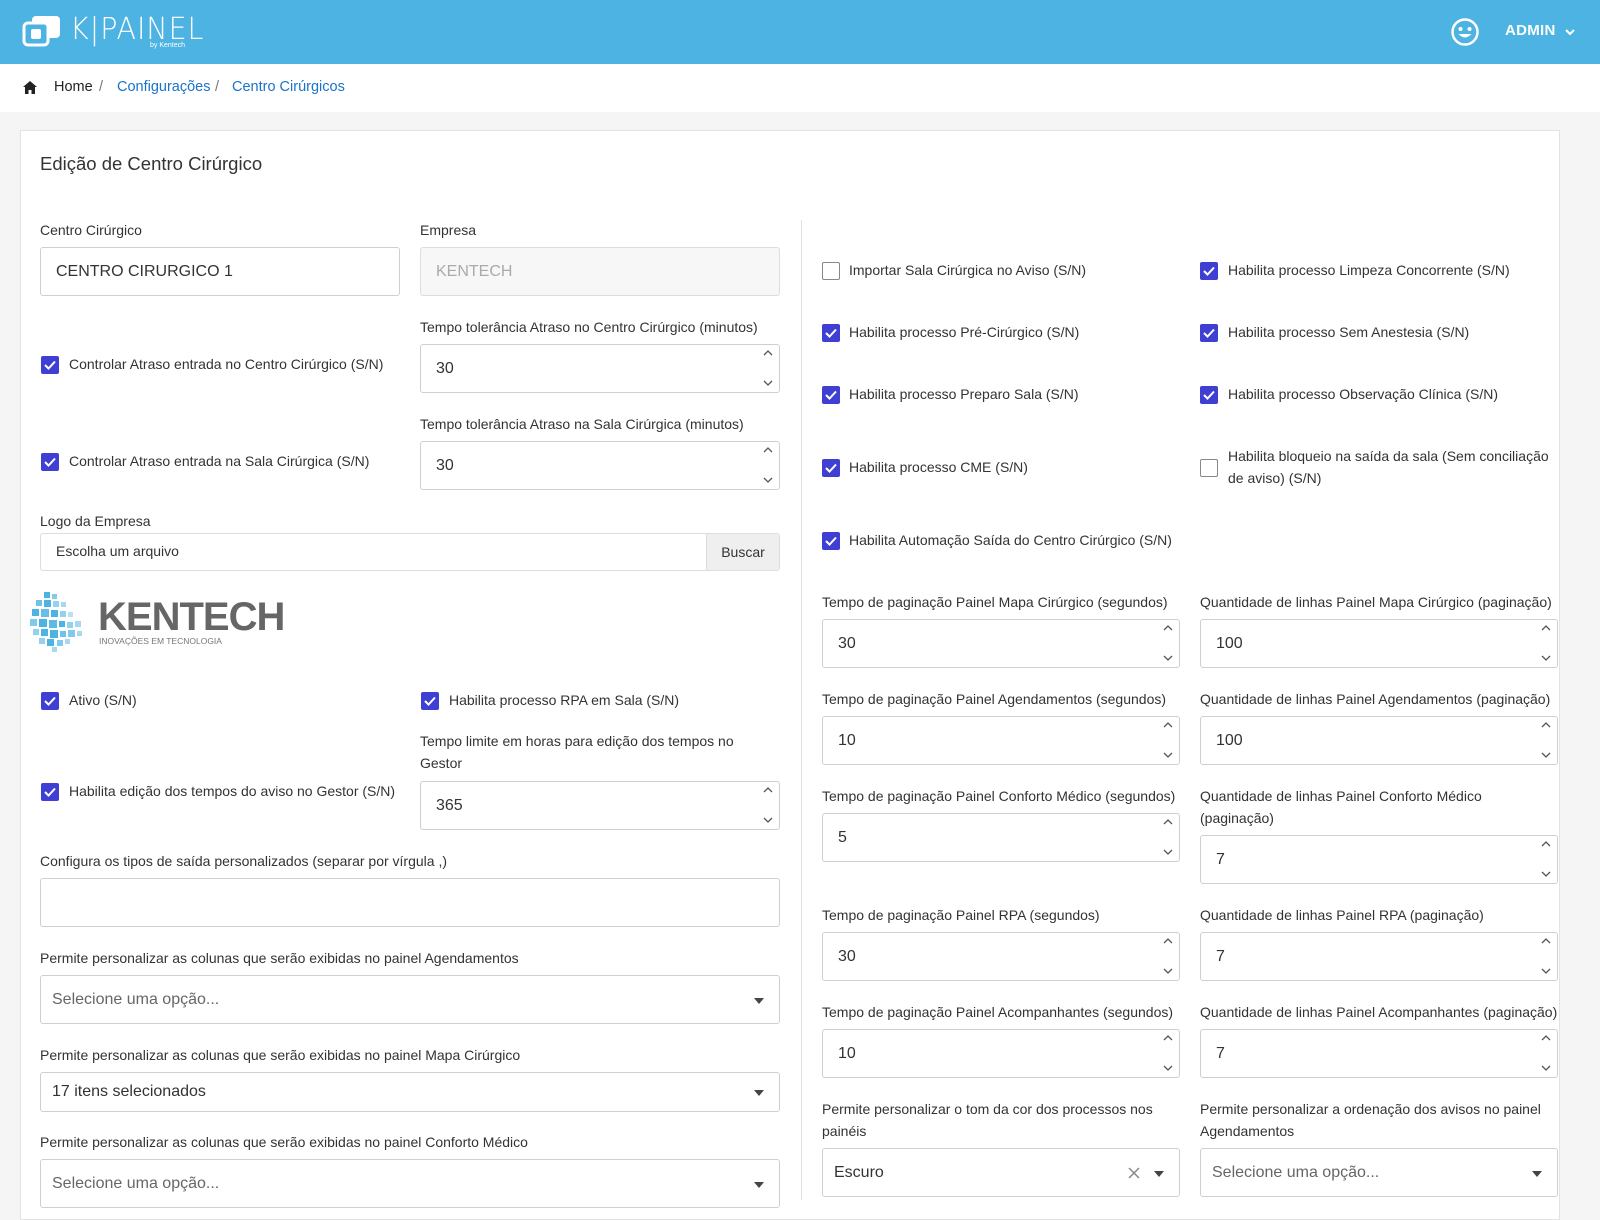 The width and height of the screenshot is (1600, 1220). I want to click on select-value: Escuro, so click(859, 1172).